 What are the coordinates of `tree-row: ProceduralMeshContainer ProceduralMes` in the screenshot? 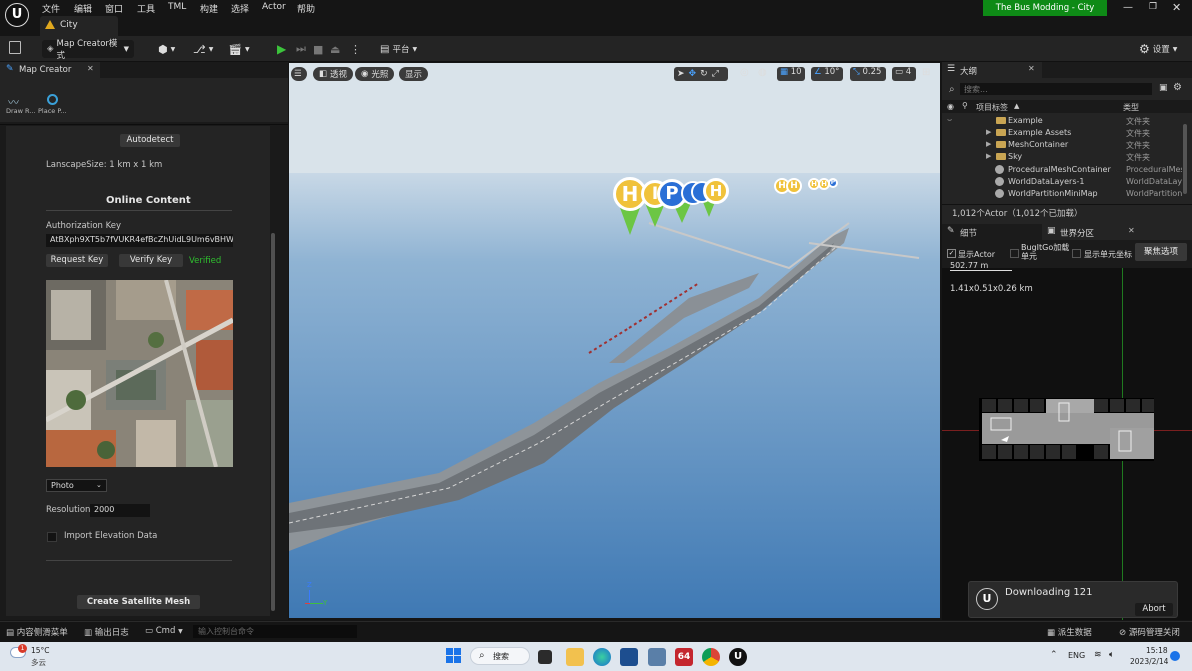 It's located at (1062, 170).